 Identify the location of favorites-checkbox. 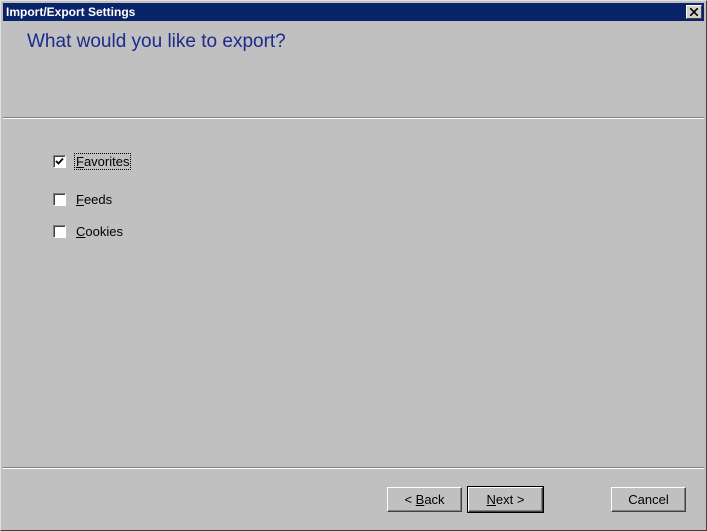
(59, 161).